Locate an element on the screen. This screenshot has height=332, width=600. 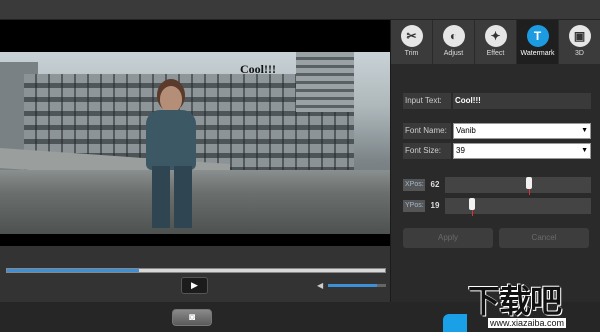
font-name-value: Vanib is located at coordinates (466, 130).